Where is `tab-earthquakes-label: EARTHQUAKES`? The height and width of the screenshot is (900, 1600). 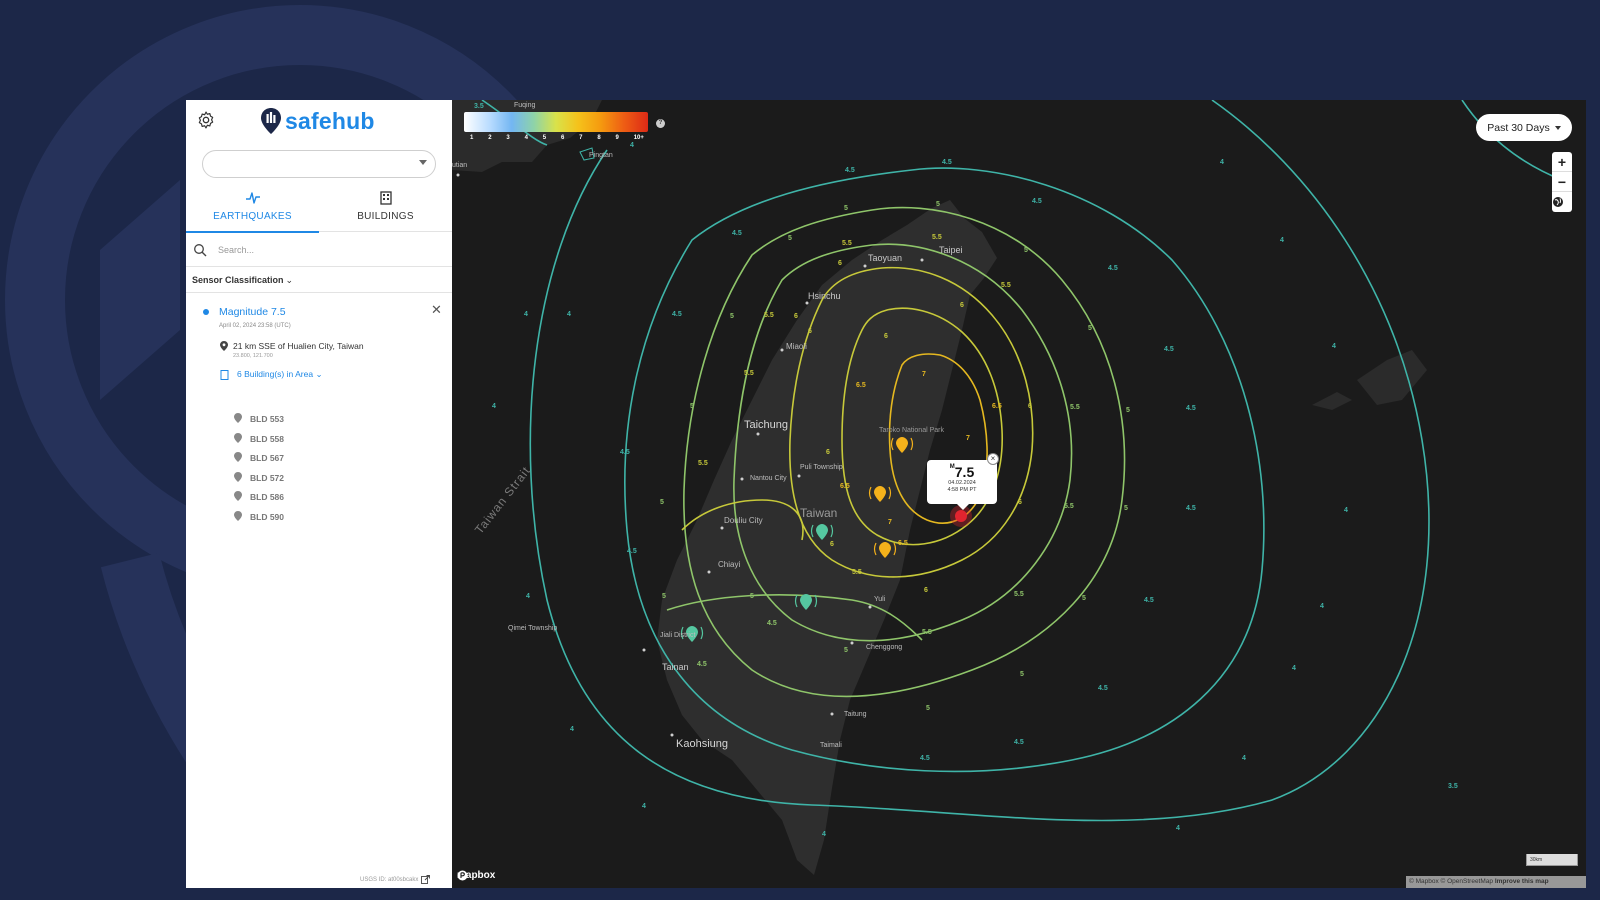
tab-earthquakes-label: EARTHQUAKES is located at coordinates (252, 216).